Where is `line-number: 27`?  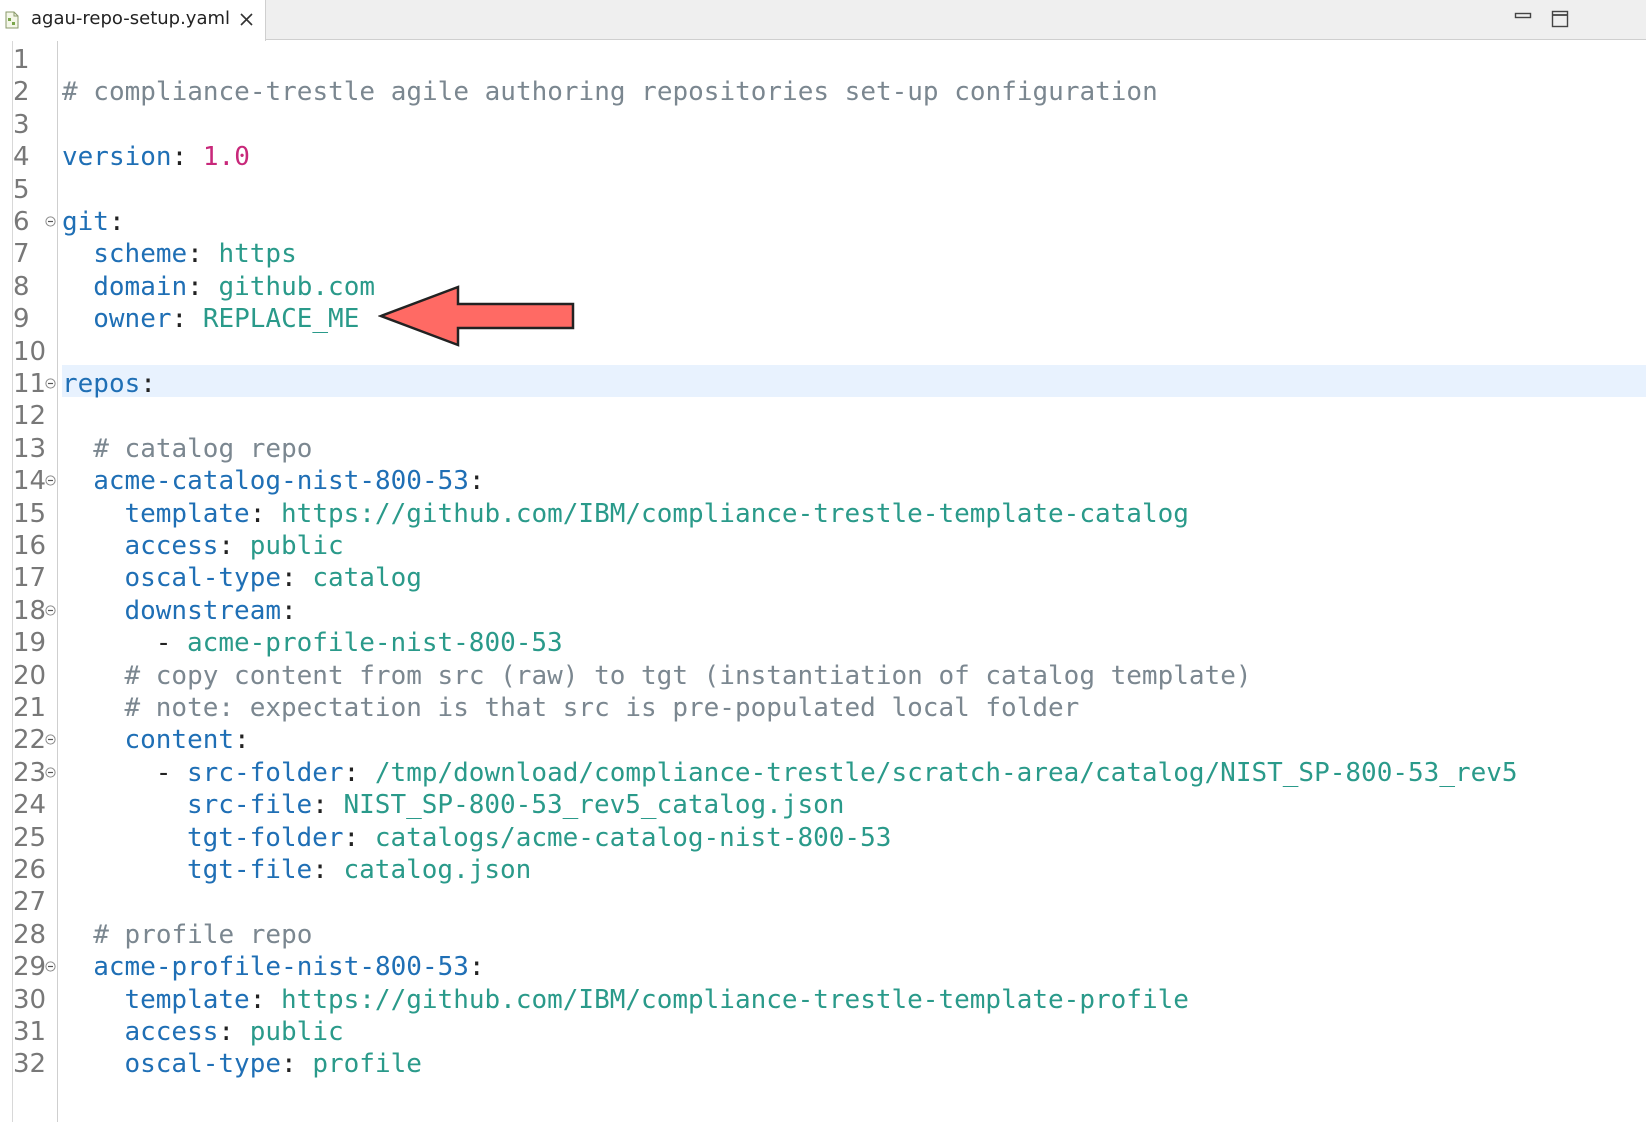
line-number: 27 is located at coordinates (30, 902).